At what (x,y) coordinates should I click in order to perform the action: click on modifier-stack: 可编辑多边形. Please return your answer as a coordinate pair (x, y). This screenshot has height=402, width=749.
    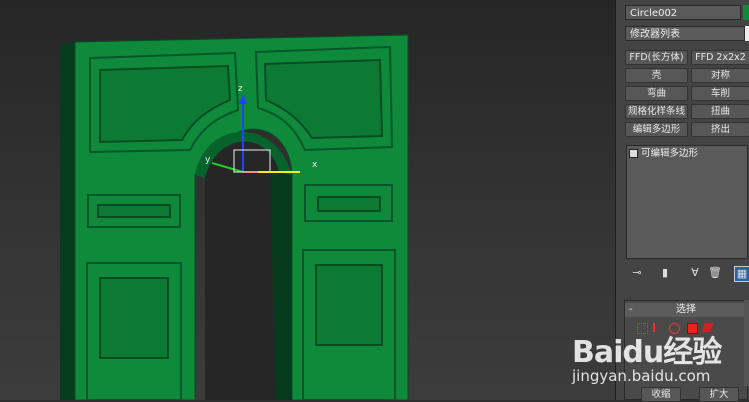
    Looking at the image, I should click on (687, 202).